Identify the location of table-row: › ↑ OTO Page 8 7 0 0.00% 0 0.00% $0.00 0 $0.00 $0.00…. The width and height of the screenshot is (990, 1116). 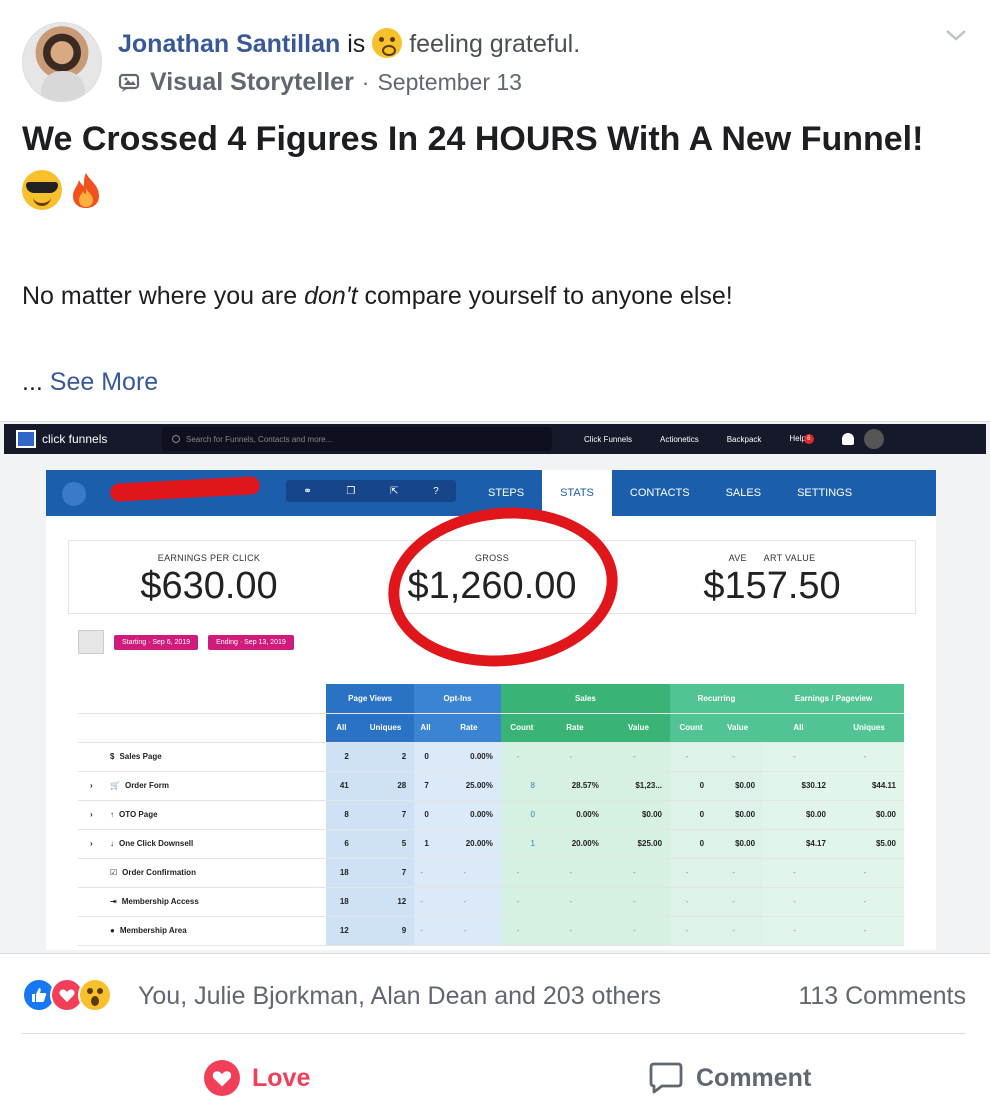
(491, 815).